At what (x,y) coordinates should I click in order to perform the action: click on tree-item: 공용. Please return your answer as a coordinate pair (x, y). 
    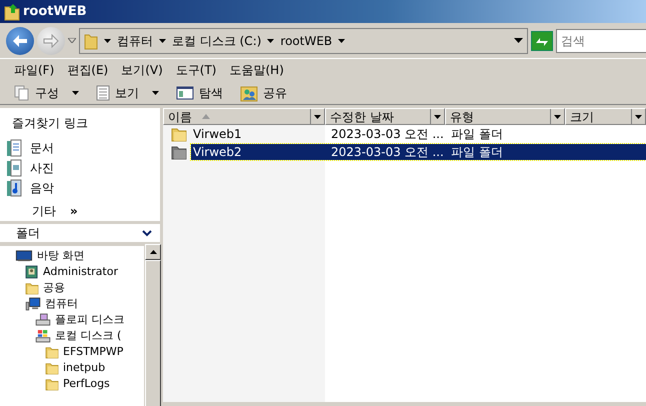
    Looking at the image, I should click on (32, 288).